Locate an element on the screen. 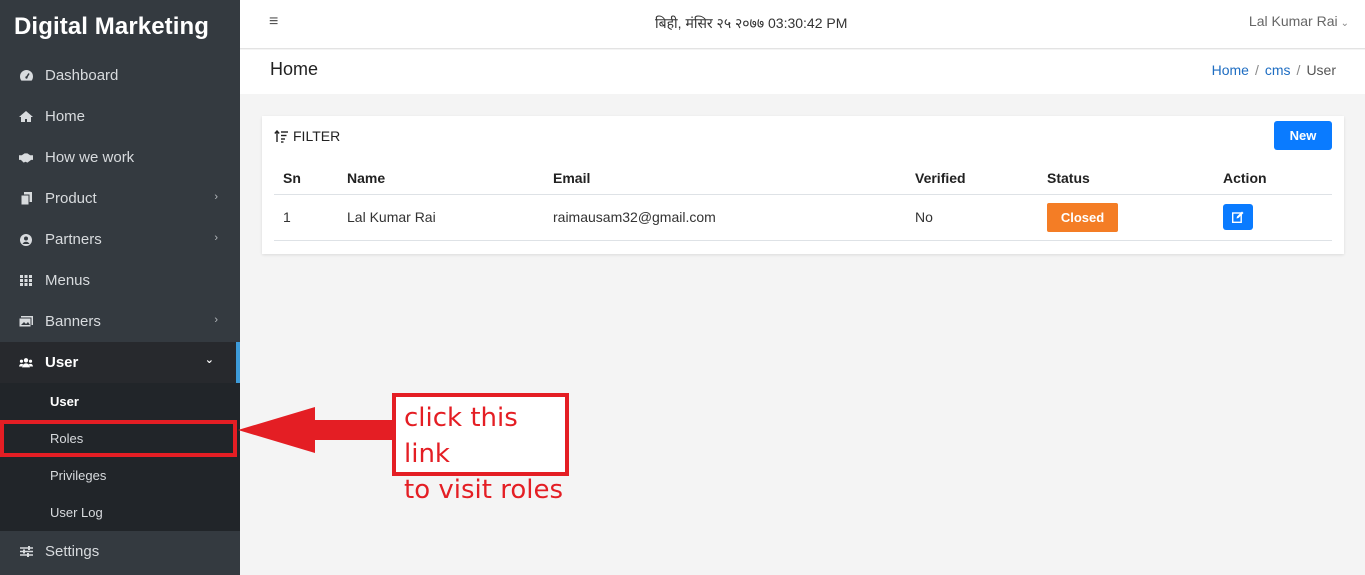 The image size is (1365, 575). cell-verified: No is located at coordinates (972, 217).